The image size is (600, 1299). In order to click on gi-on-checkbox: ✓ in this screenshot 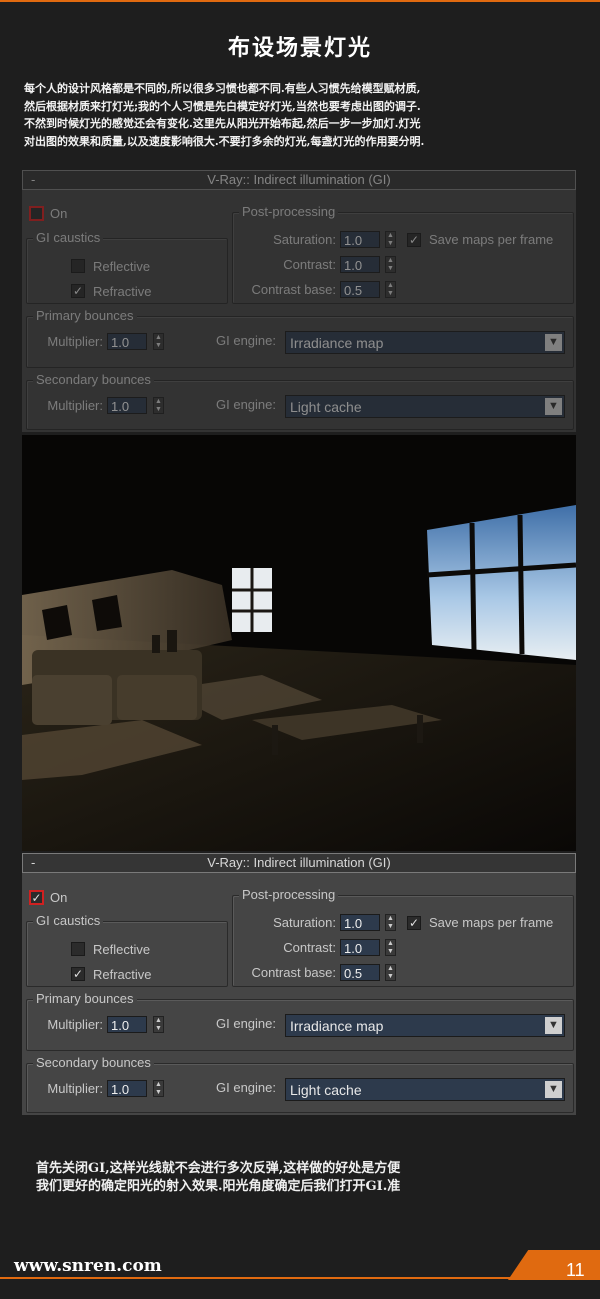, I will do `click(36, 897)`.